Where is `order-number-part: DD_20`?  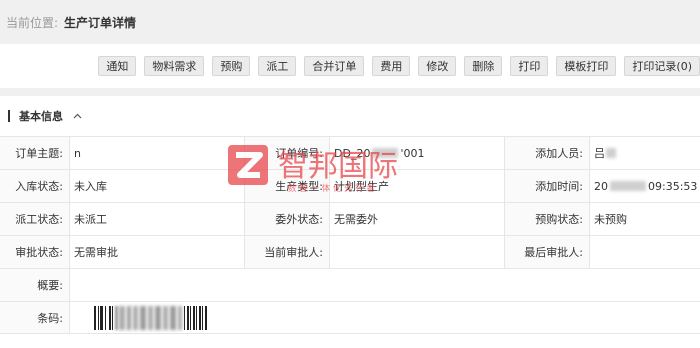
order-number-part: DD_20 is located at coordinates (352, 153).